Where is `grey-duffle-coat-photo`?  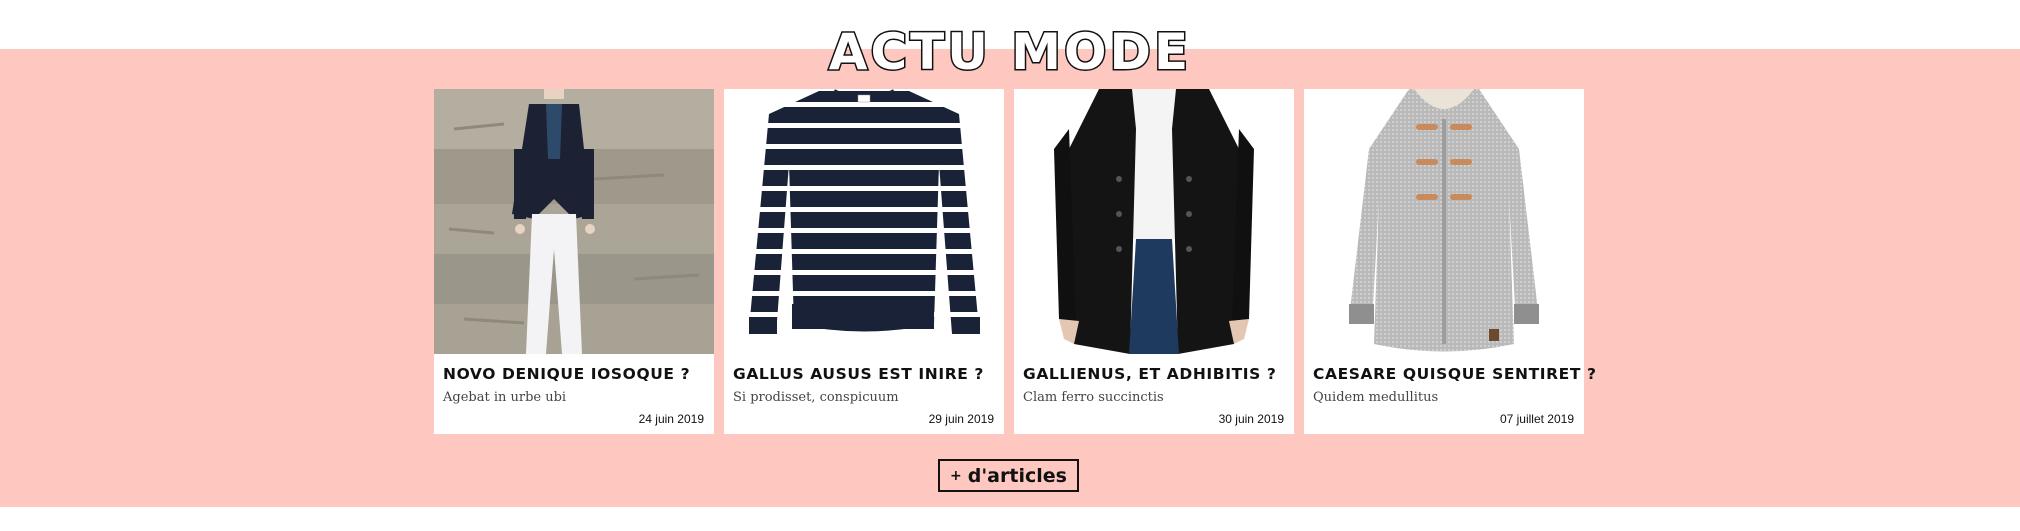 grey-duffle-coat-photo is located at coordinates (1444, 221).